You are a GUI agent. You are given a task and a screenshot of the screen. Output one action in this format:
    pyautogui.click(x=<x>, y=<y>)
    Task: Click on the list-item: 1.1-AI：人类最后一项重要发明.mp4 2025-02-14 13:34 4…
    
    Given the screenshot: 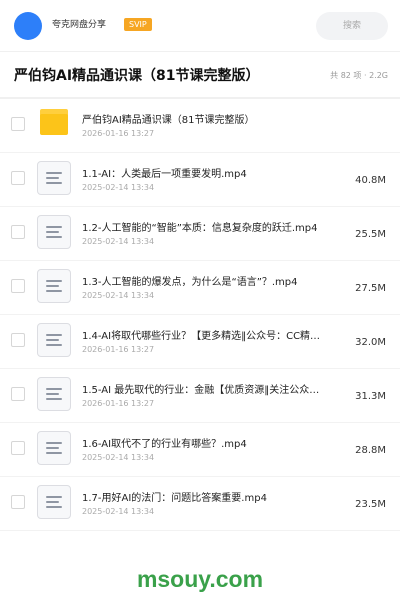 What is the action you would take?
    pyautogui.click(x=200, y=180)
    